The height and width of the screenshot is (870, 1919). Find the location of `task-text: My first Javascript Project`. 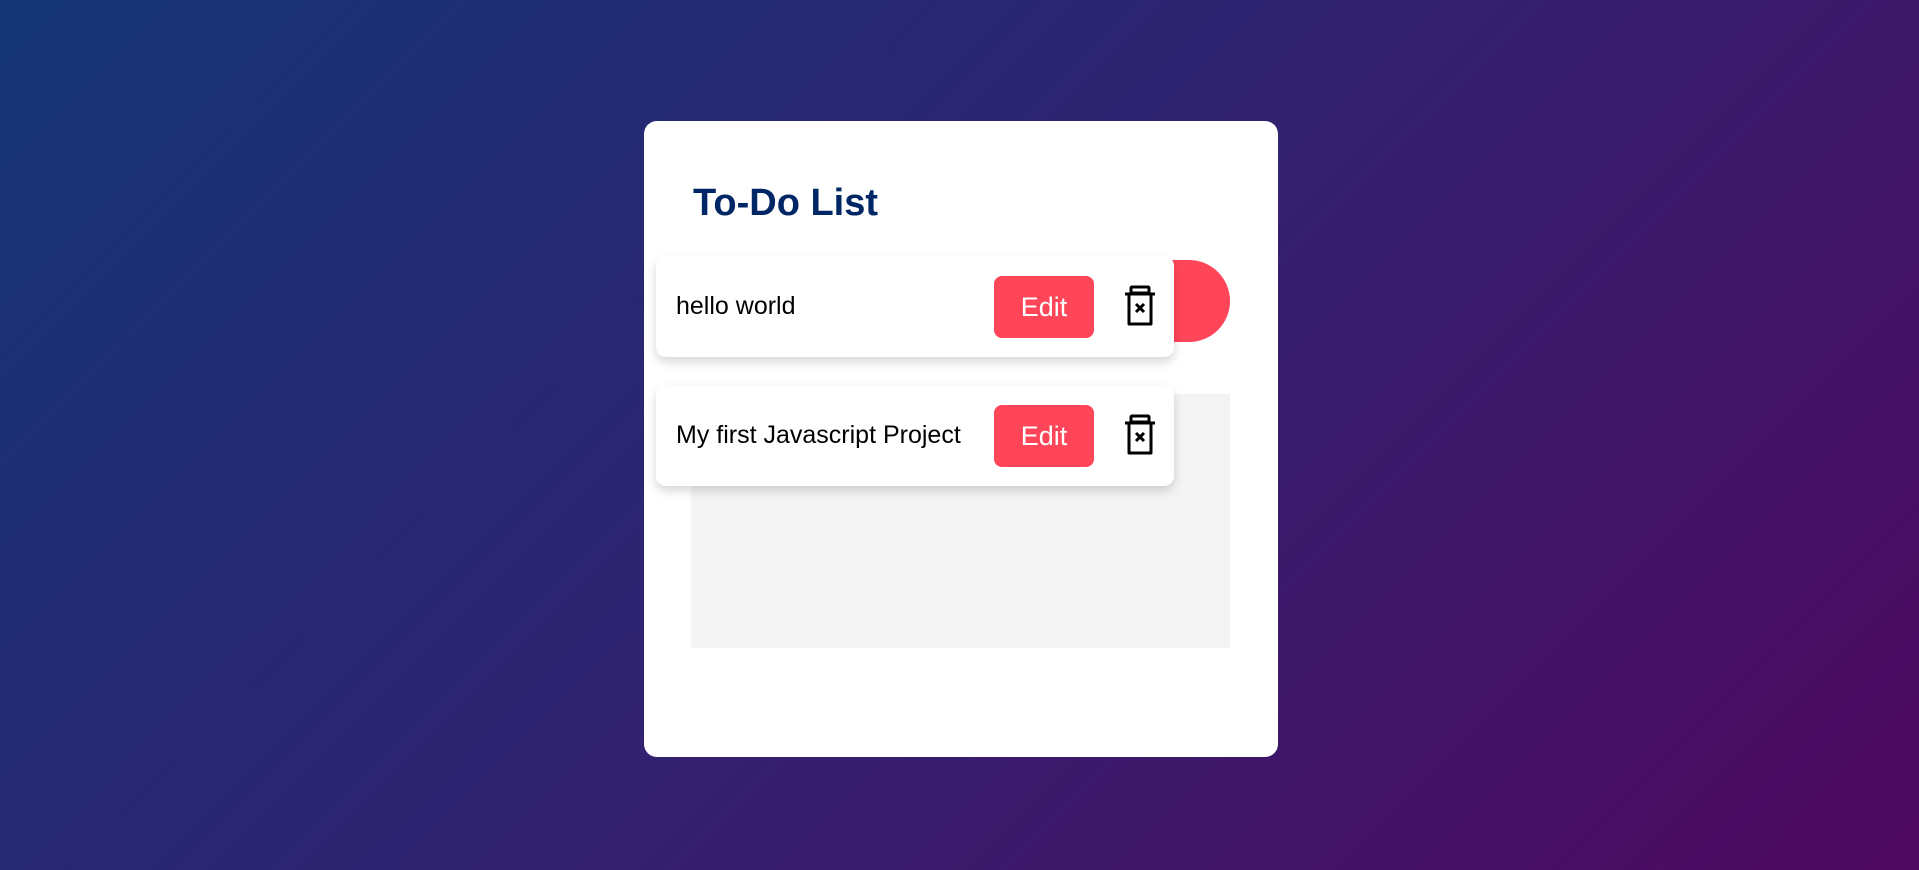

task-text: My first Javascript Project is located at coordinates (818, 435).